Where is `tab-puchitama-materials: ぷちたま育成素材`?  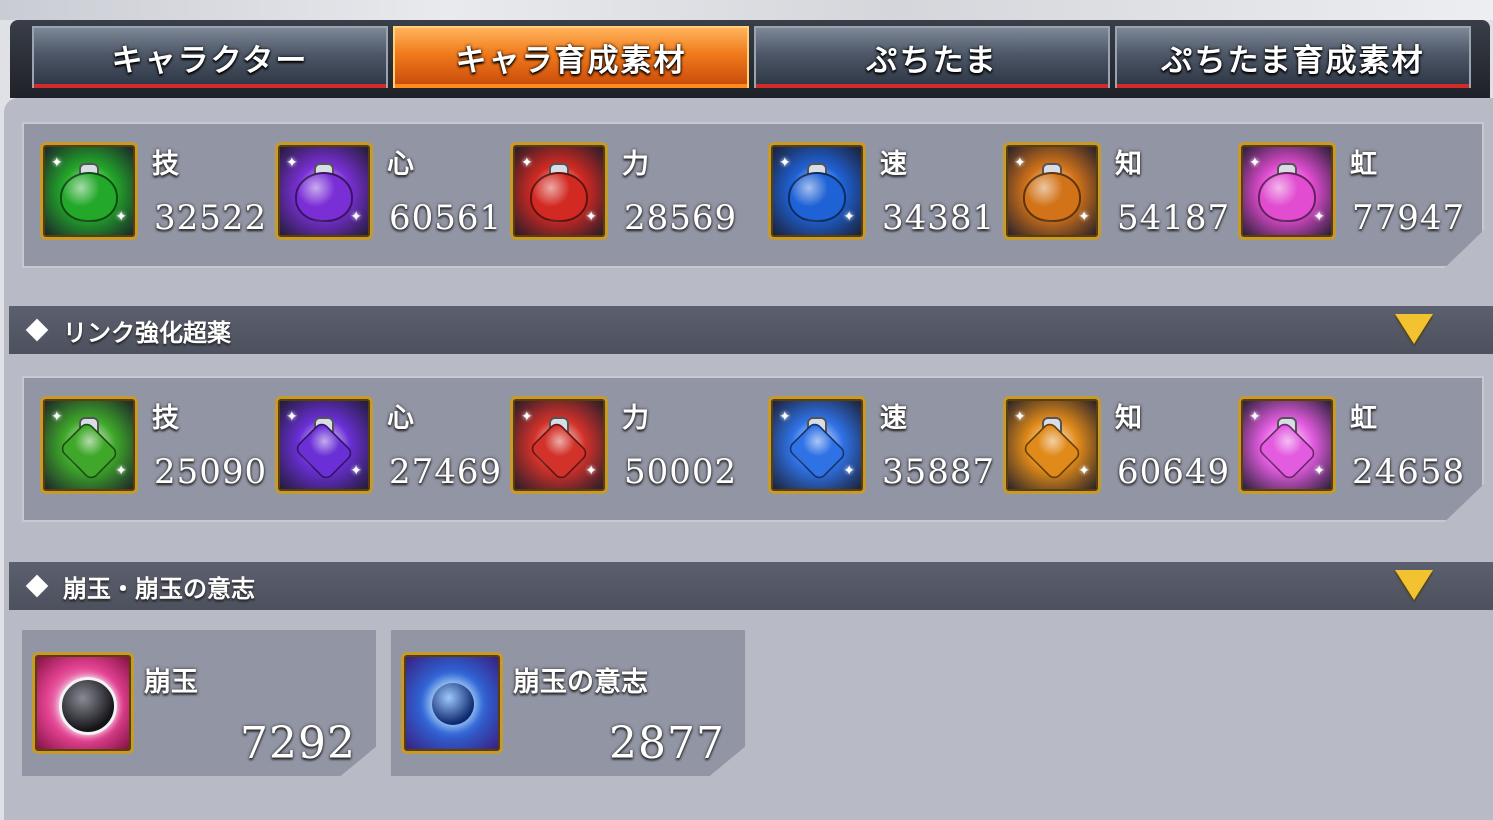
tab-puchitama-materials: ぷちたま育成素材 is located at coordinates (1293, 57).